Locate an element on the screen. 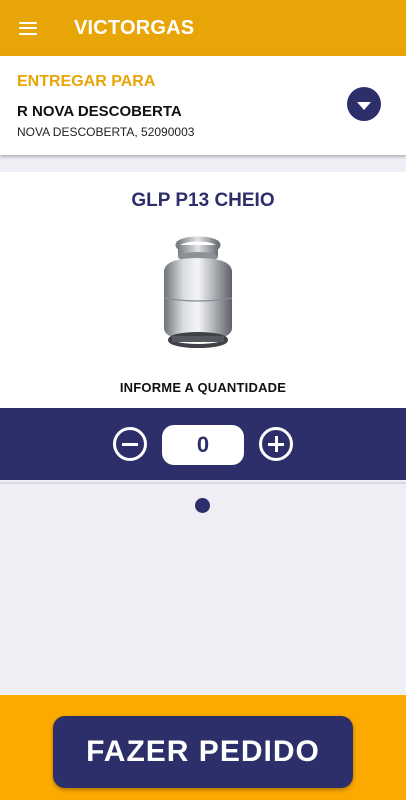  quantity-stepper: 0 is located at coordinates (203, 444).